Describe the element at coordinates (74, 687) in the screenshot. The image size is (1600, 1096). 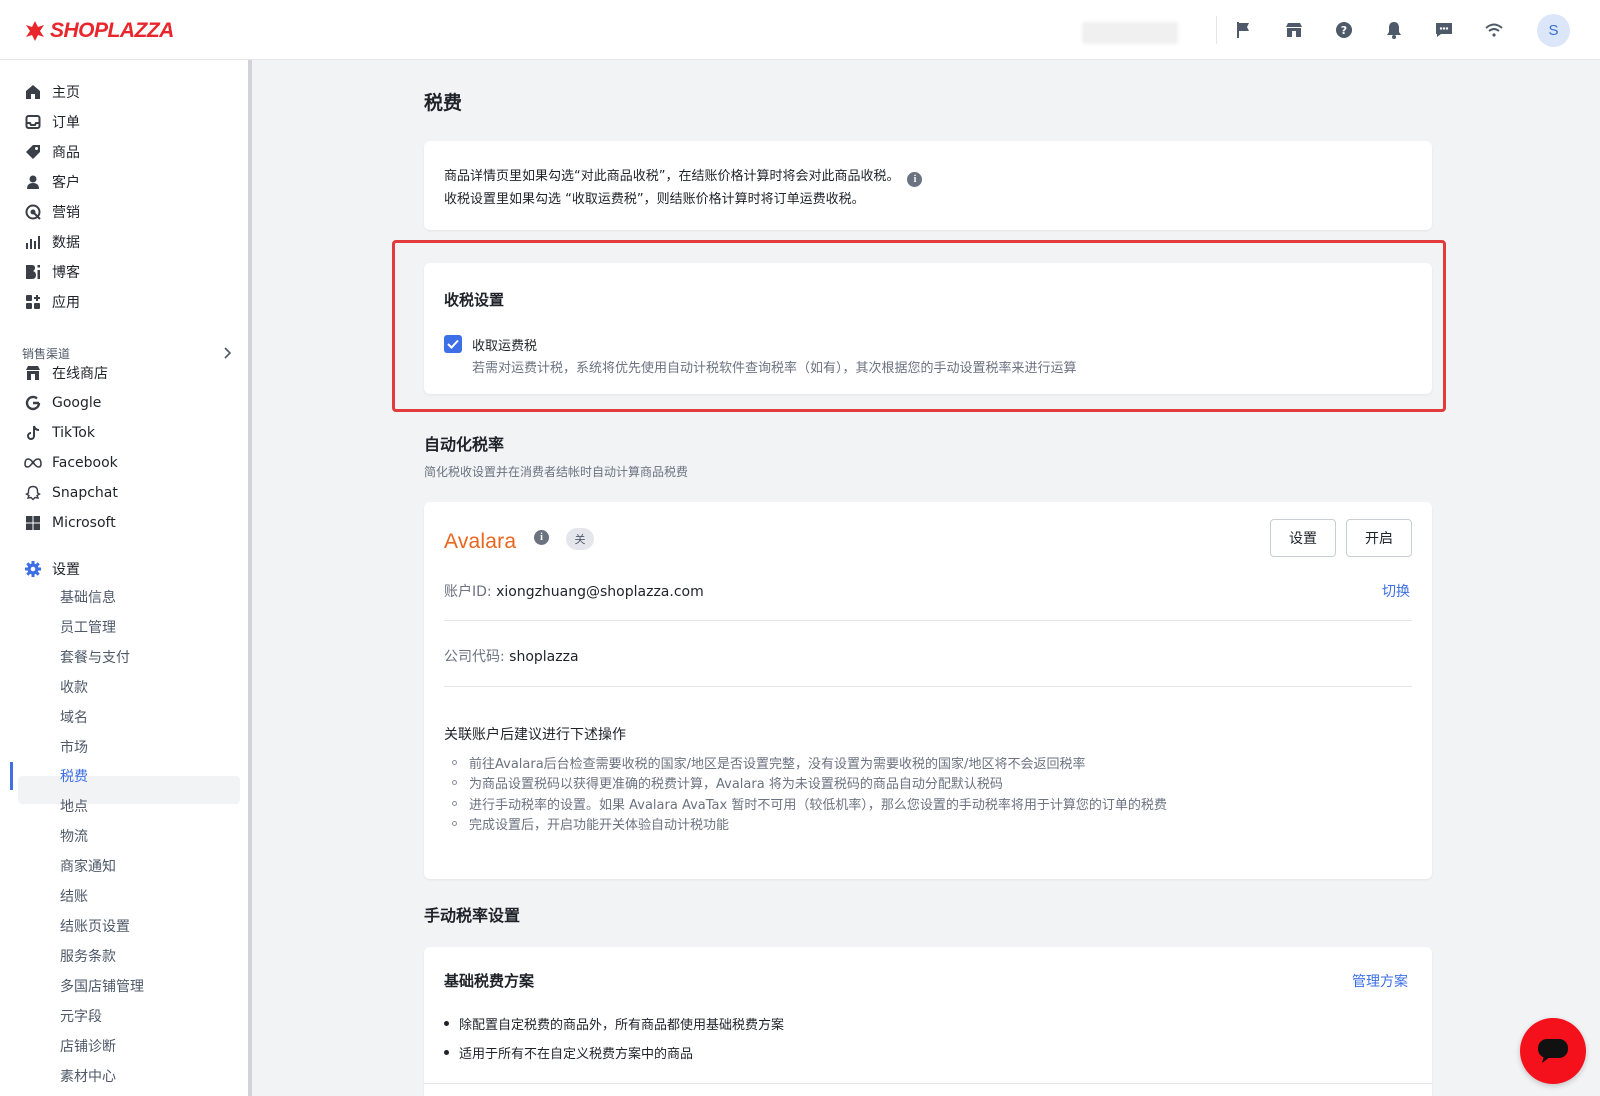
I see `settings-item-payments: 收款` at that location.